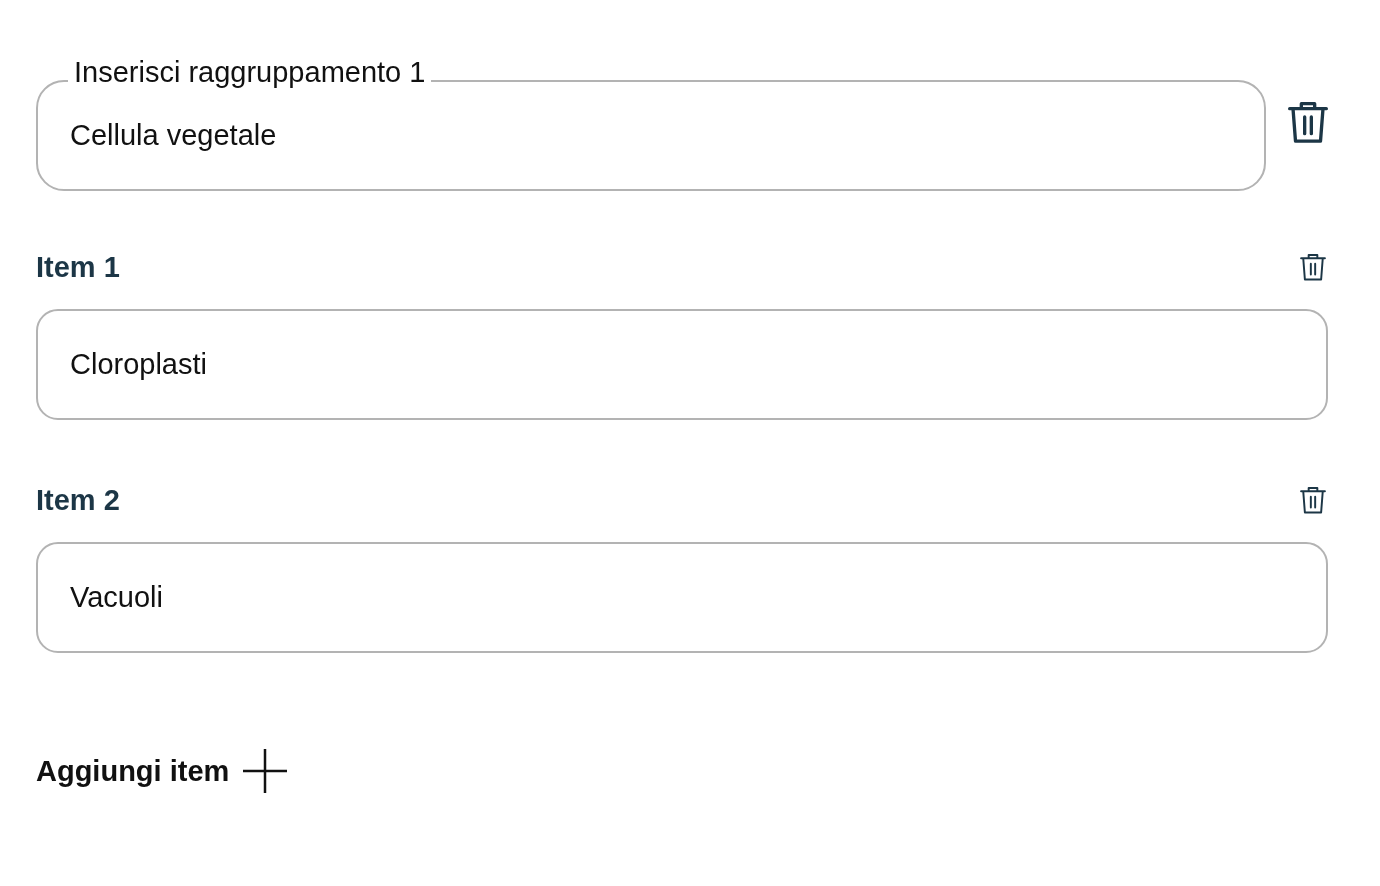  I want to click on text-field: Vacuoli, so click(682, 597).